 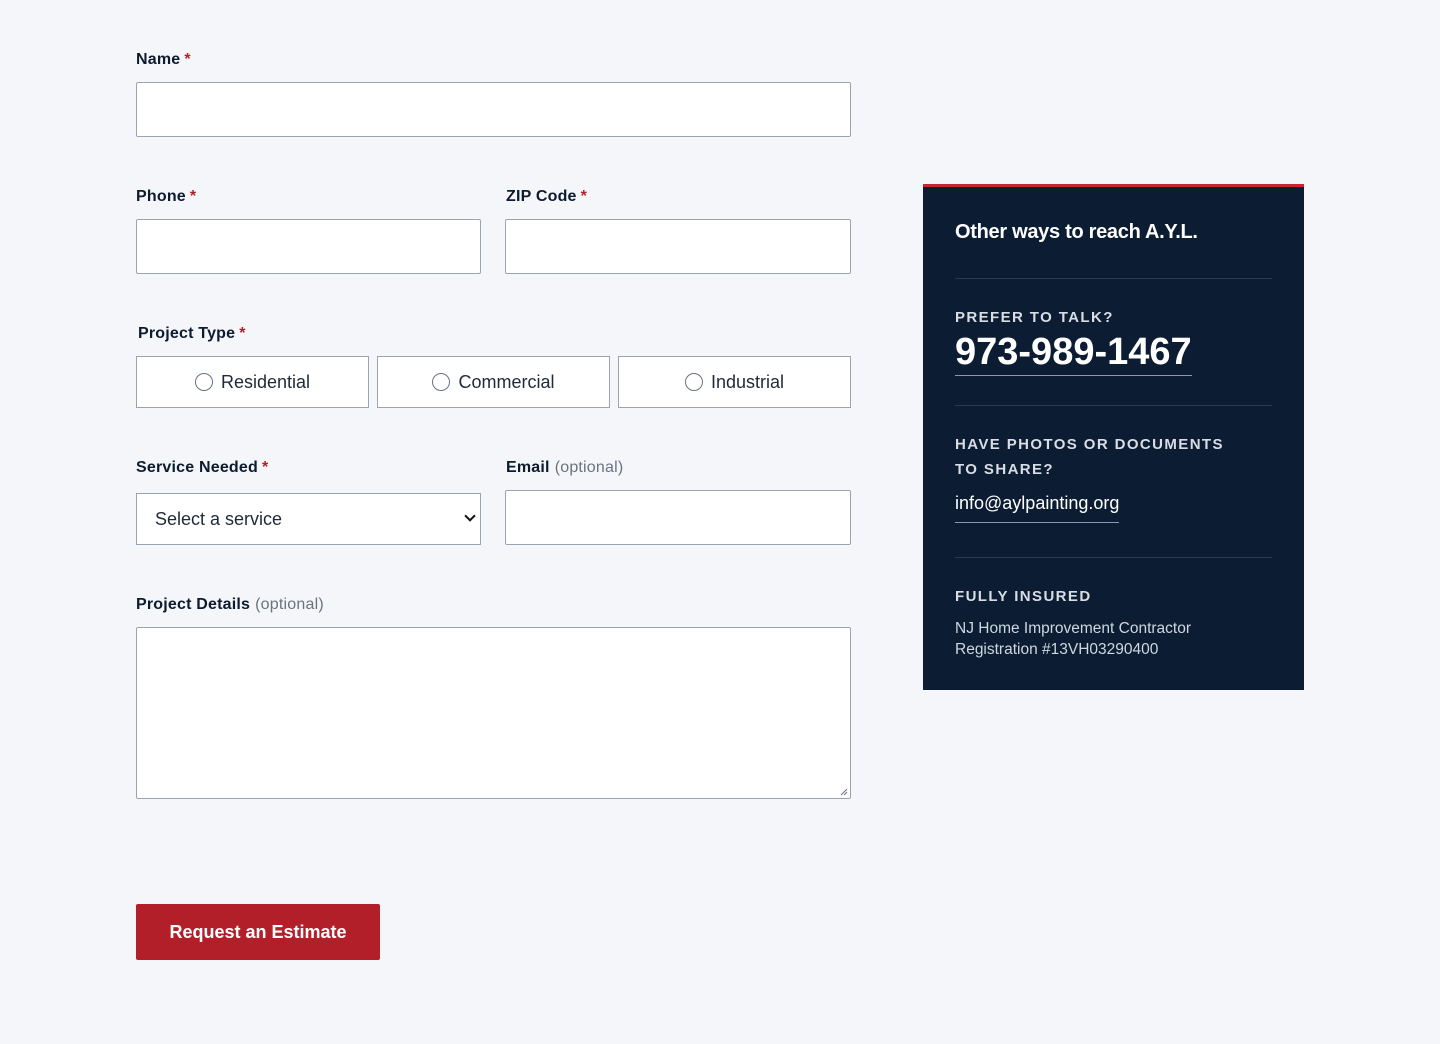 I want to click on project-type-label: Project Type *, so click(x=192, y=334).